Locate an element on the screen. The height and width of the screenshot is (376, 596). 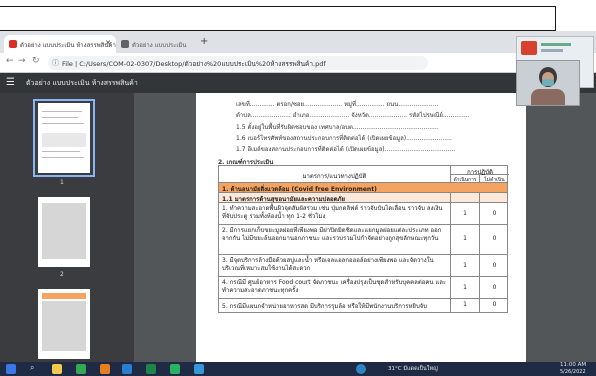
forward-icon: → is located at coordinates (22, 61).